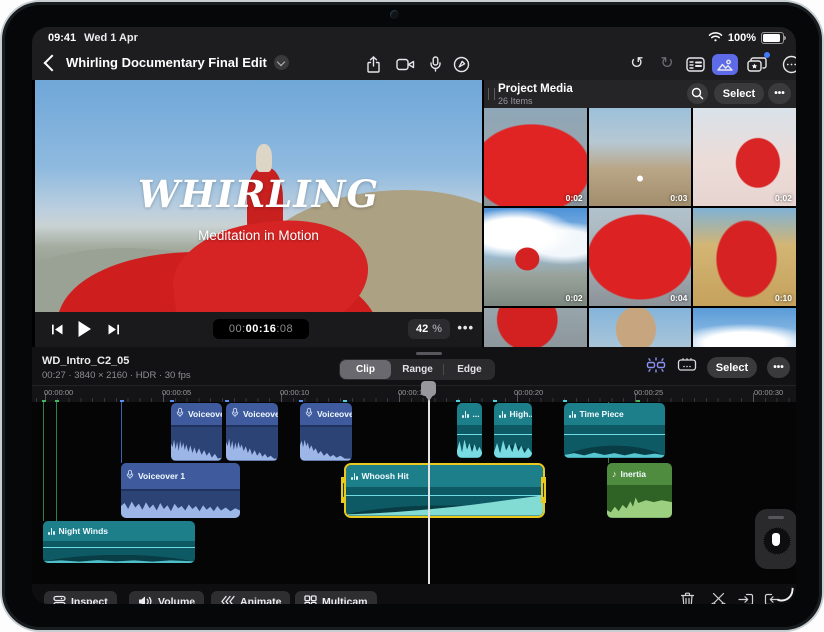  Describe the element at coordinates (205, 414) in the screenshot. I see `clip-label: Voiceover 2` at that location.